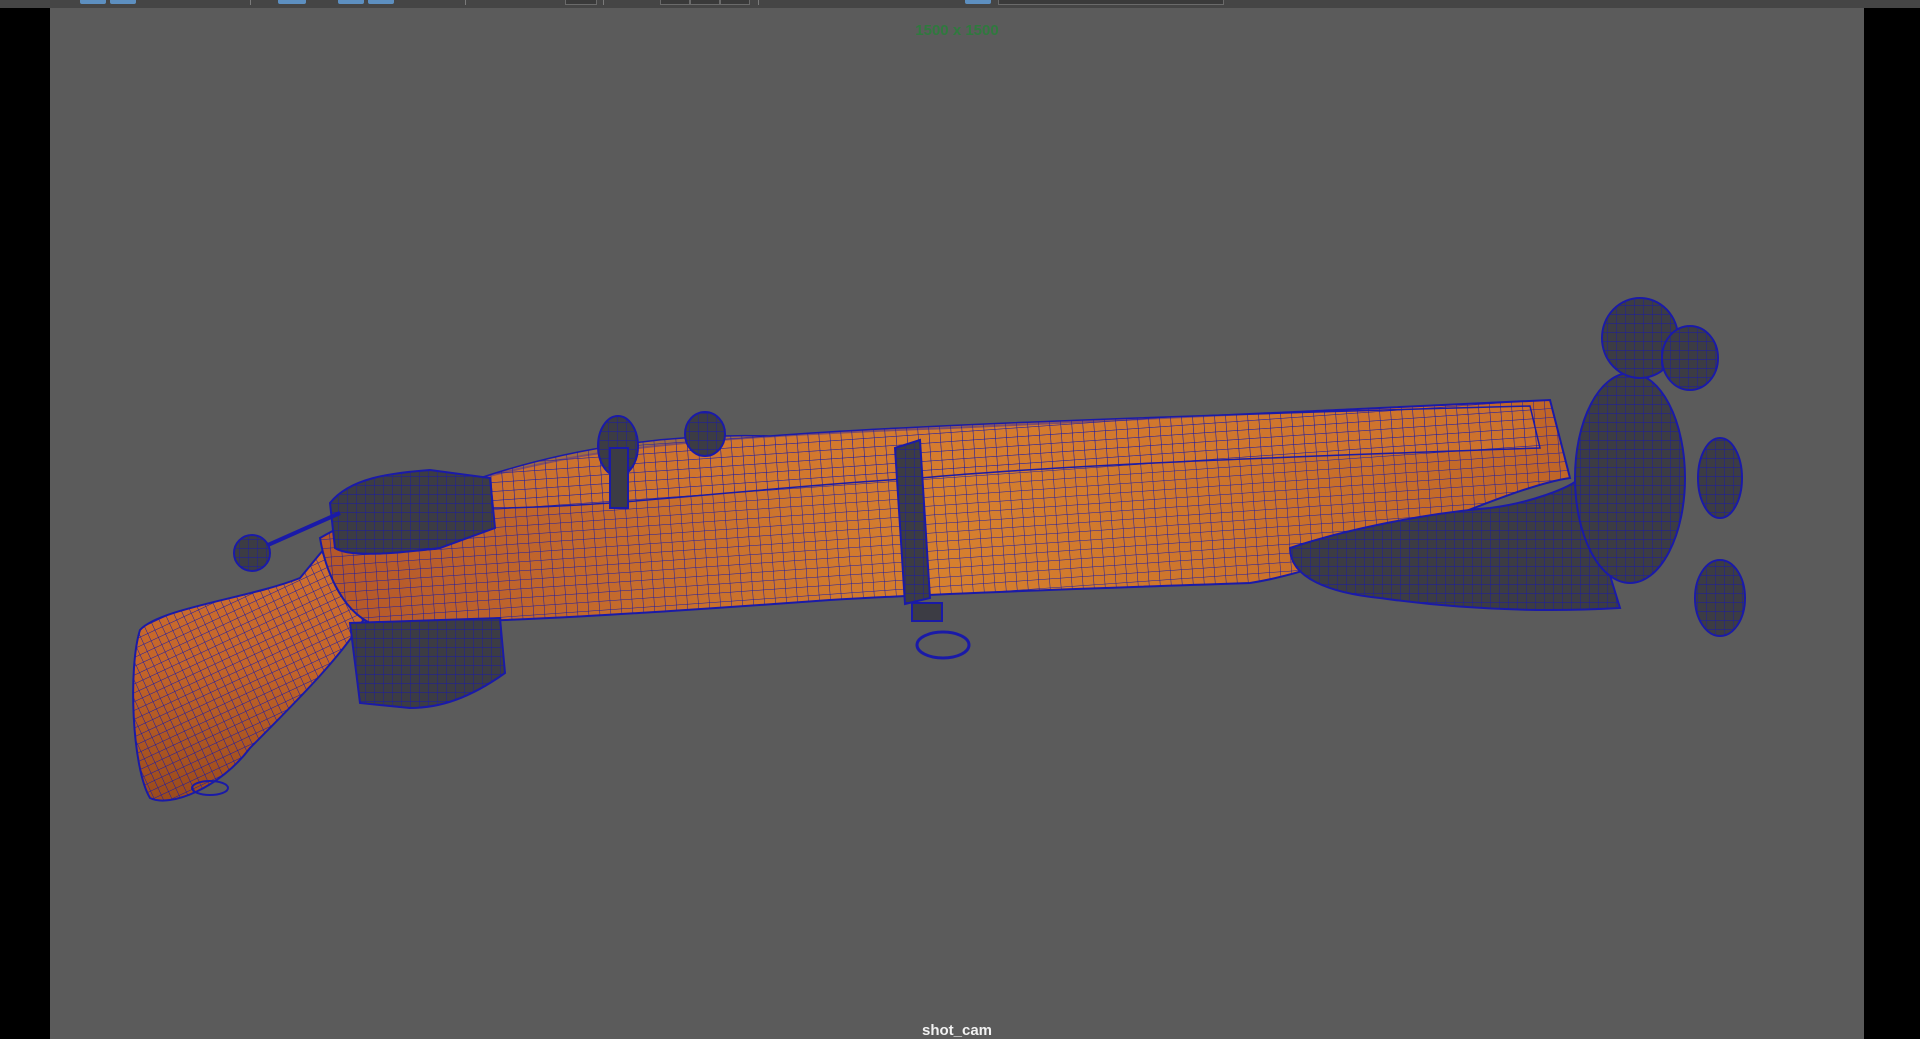  Describe the element at coordinates (1892, 523) in the screenshot. I see `letterbox-right` at that location.